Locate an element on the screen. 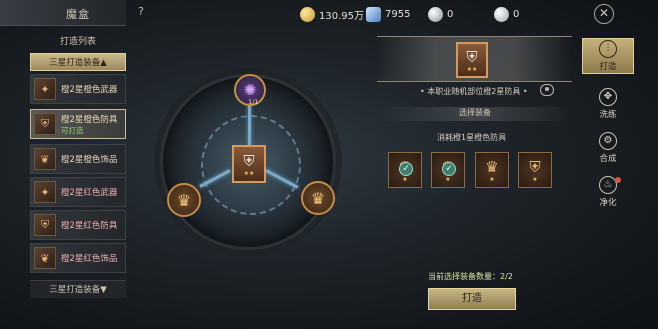 This screenshot has width=658, height=329. material-slot-4: ⛨ ★ is located at coordinates (535, 170).